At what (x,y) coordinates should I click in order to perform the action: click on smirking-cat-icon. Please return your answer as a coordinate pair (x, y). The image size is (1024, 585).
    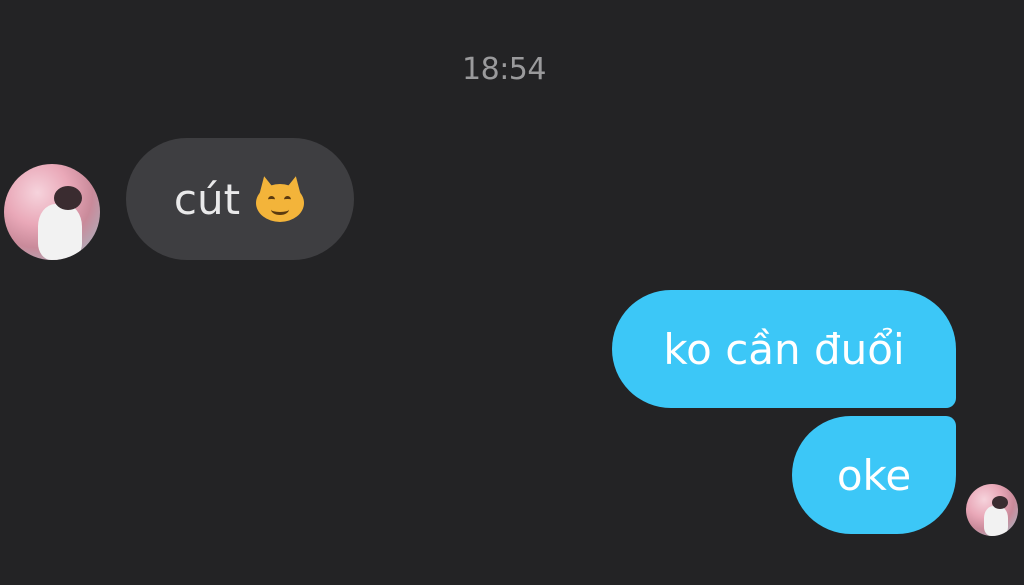
    Looking at the image, I should click on (280, 198).